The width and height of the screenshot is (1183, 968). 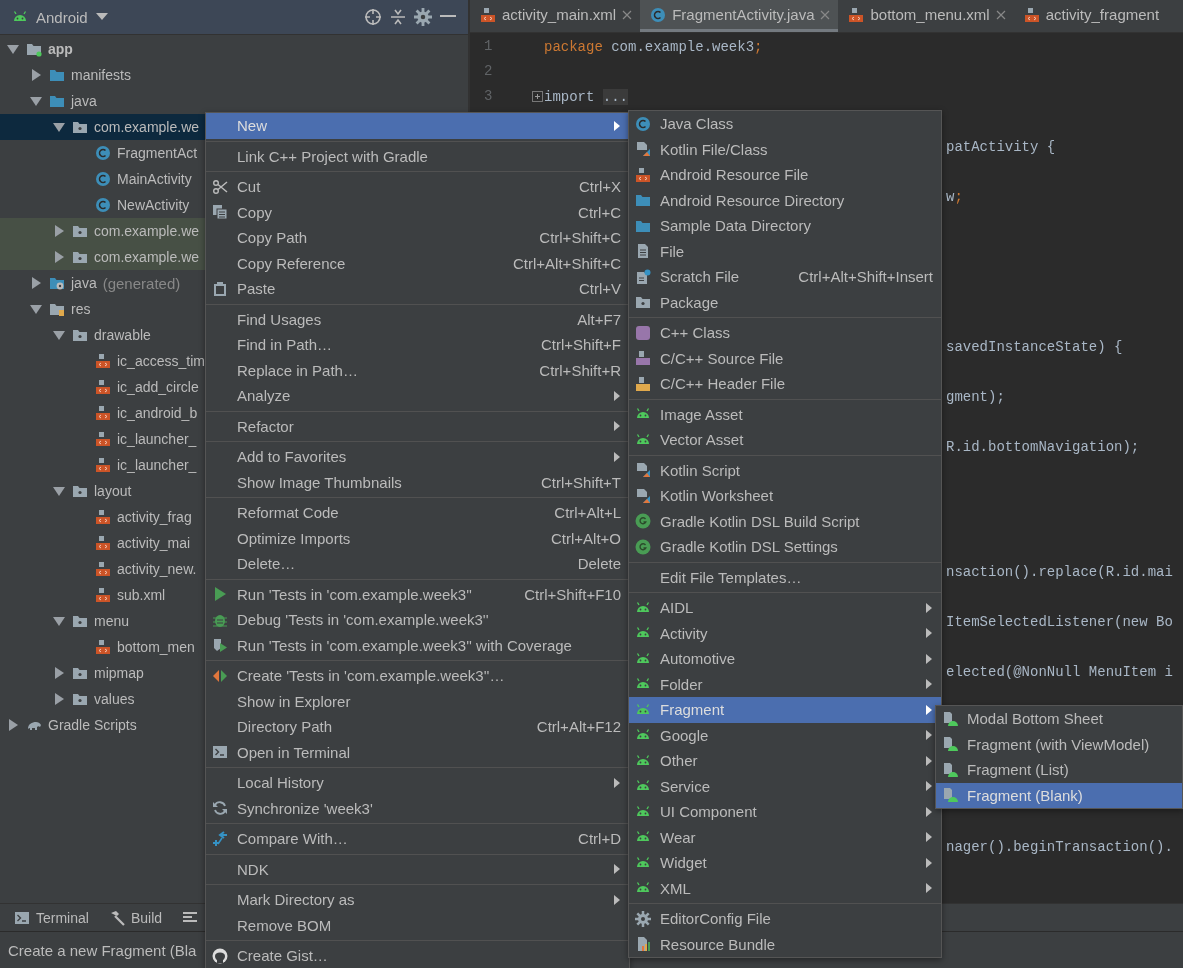 What do you see at coordinates (488, 46) in the screenshot?
I see `line-number: 1` at bounding box center [488, 46].